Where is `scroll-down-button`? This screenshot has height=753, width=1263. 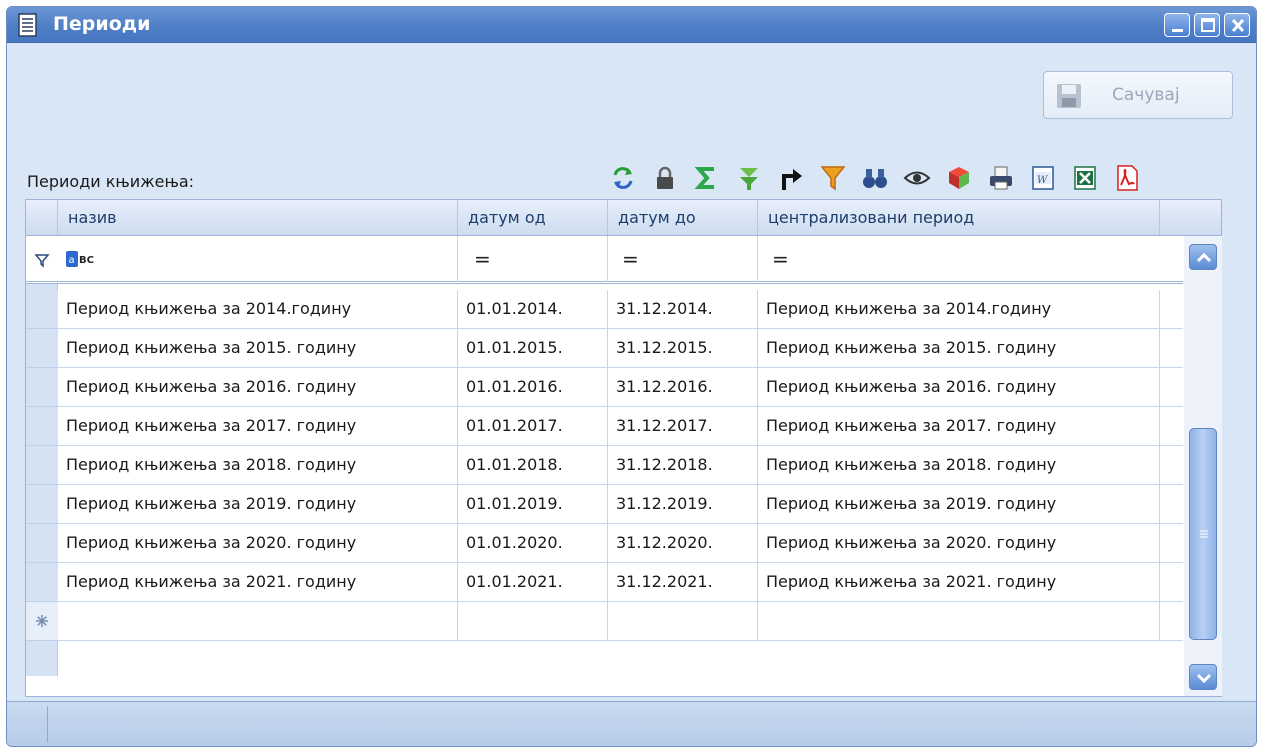 scroll-down-button is located at coordinates (1203, 677).